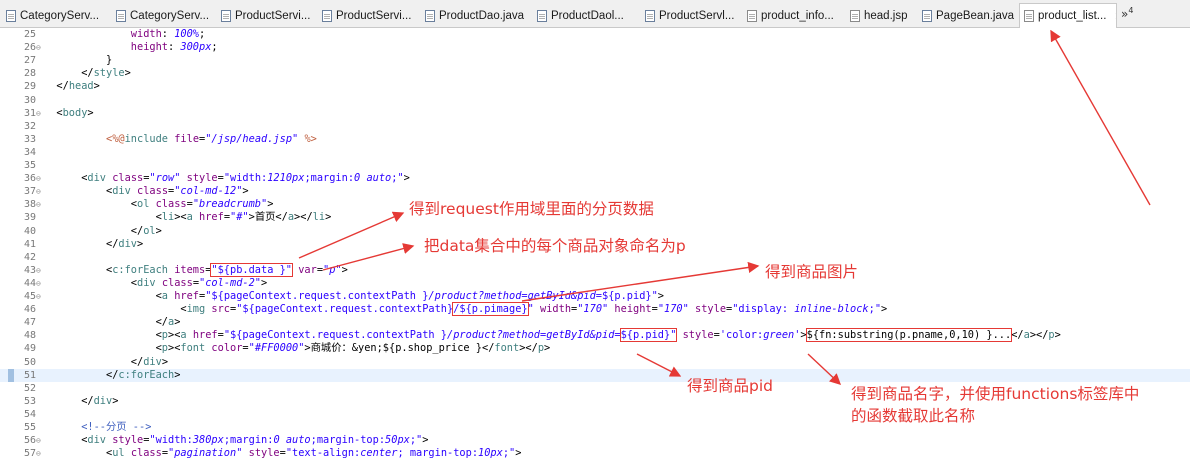 This screenshot has width=1190, height=465. Describe the element at coordinates (112, 322) in the screenshot. I see `code-text: </a>` at that location.